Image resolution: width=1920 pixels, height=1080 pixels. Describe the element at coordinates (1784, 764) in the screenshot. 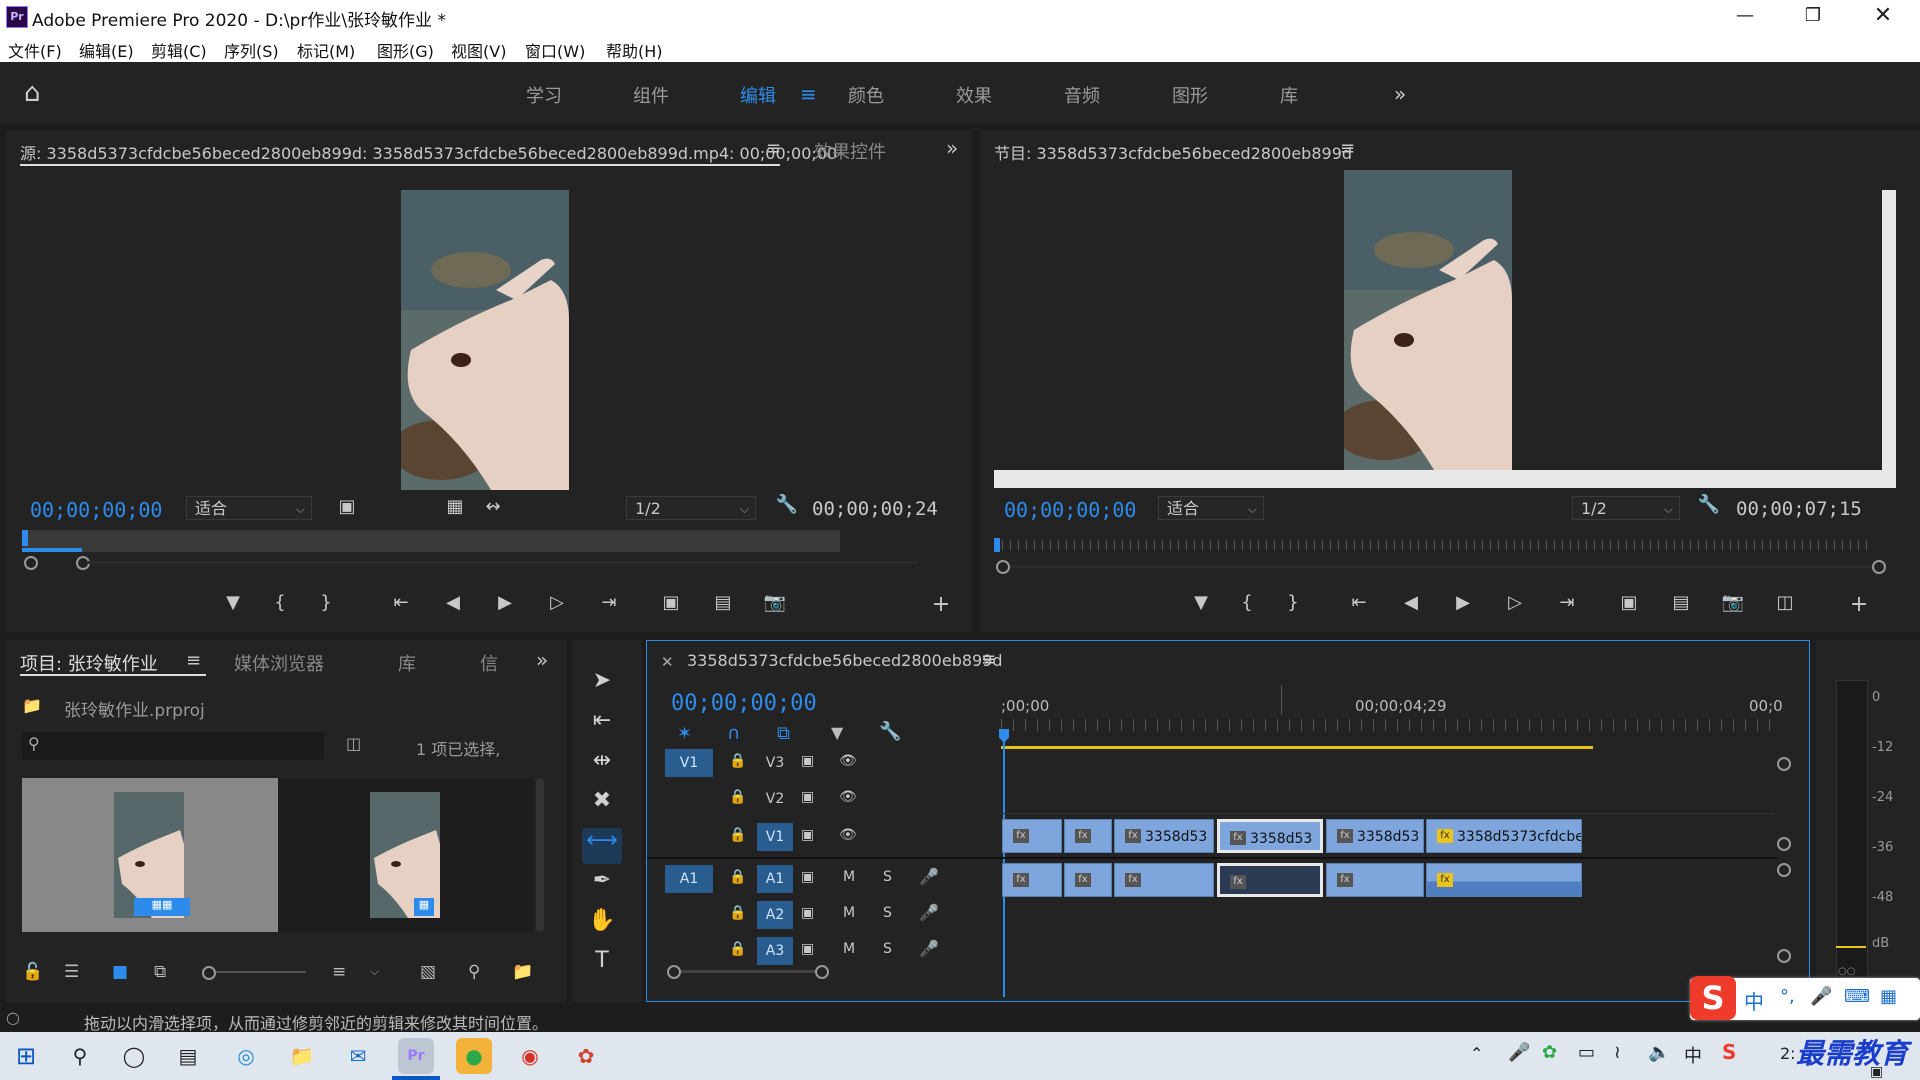

I see `video-zoom-handle-top` at that location.